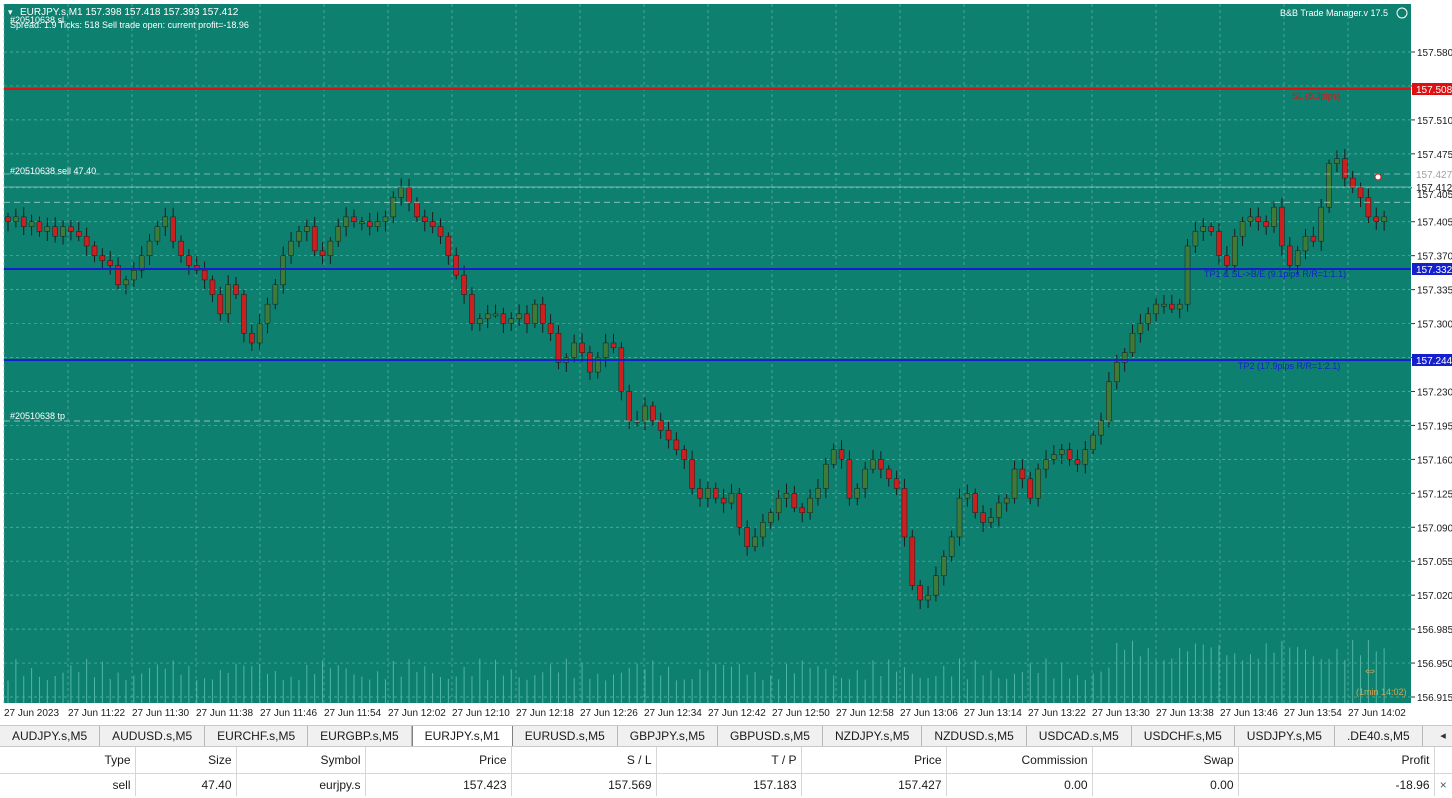  What do you see at coordinates (668, 736) in the screenshot?
I see `tab-gbpjpy-s-m5: GBPJPY.s,M5` at bounding box center [668, 736].